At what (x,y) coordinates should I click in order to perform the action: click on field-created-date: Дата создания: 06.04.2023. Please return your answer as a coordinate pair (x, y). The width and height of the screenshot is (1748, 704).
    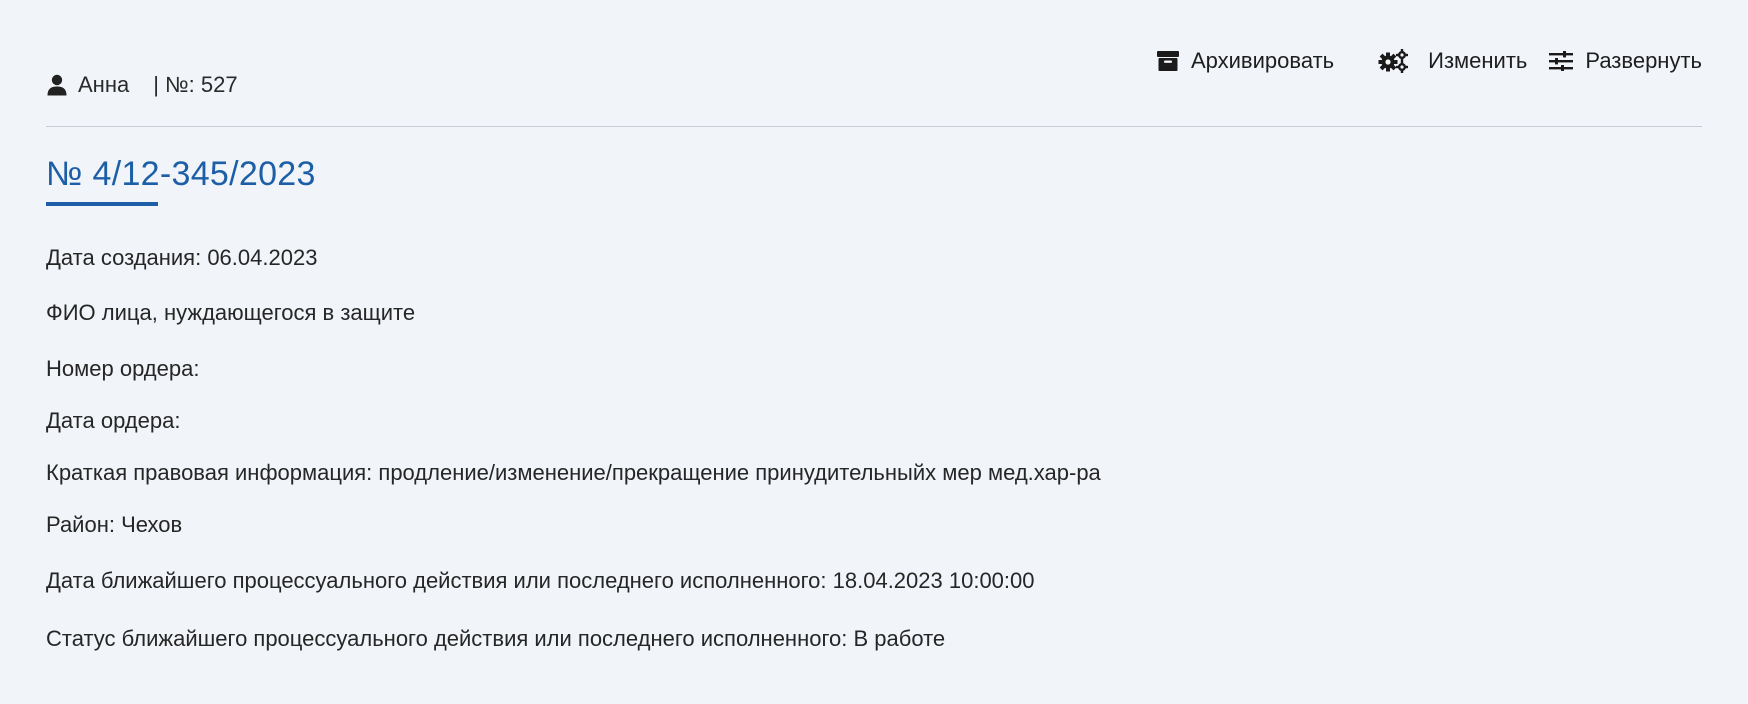
    Looking at the image, I should click on (182, 257).